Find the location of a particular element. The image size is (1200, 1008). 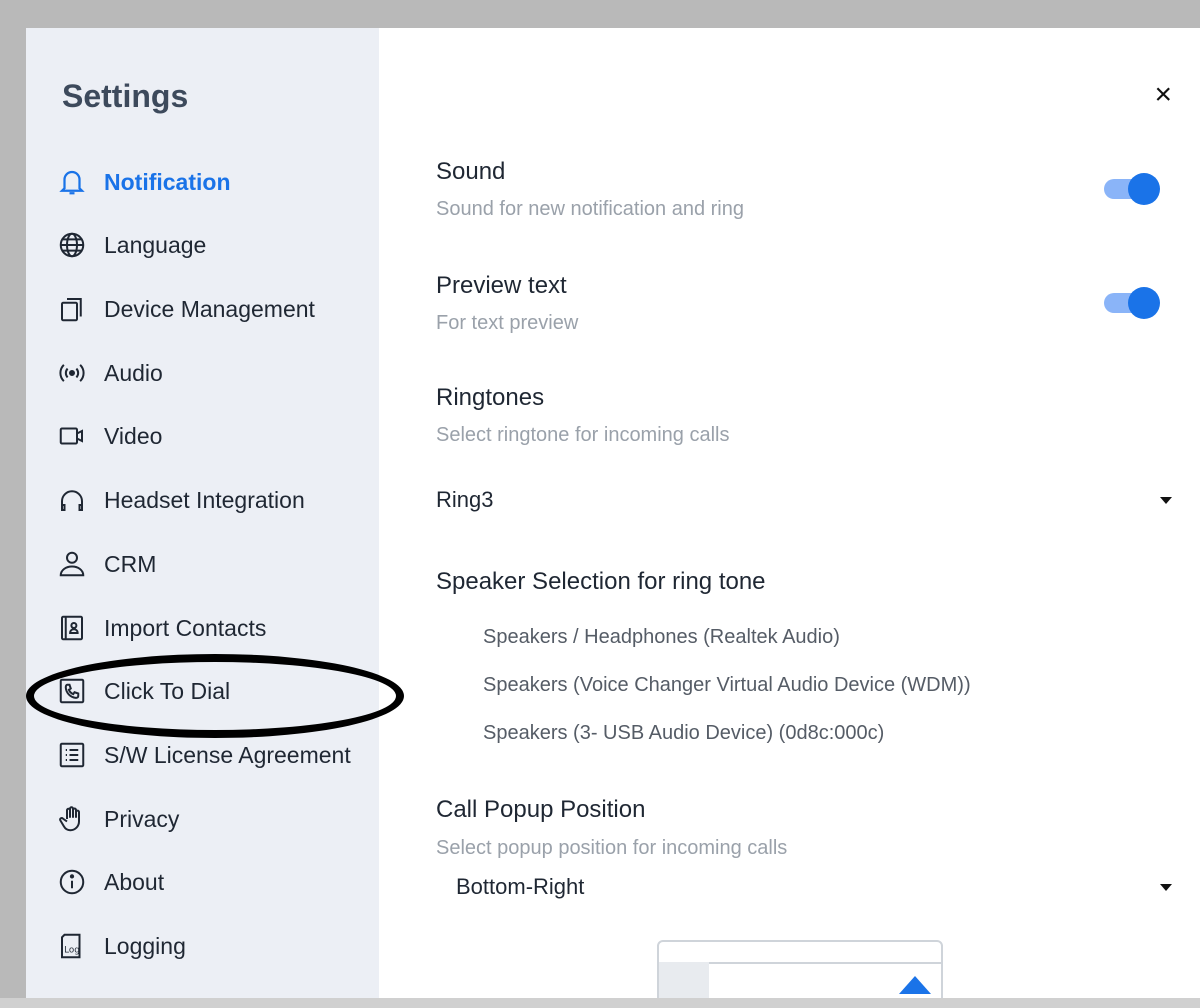

sidebar-item-about: About is located at coordinates (110, 882).